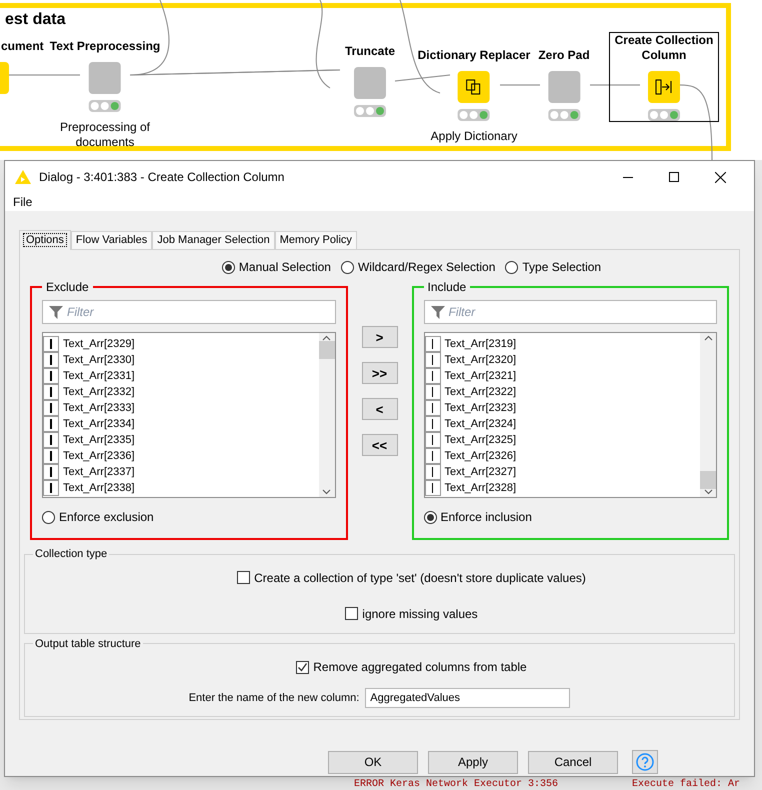 The width and height of the screenshot is (762, 790). I want to click on group-title: Collection type, so click(71, 554).